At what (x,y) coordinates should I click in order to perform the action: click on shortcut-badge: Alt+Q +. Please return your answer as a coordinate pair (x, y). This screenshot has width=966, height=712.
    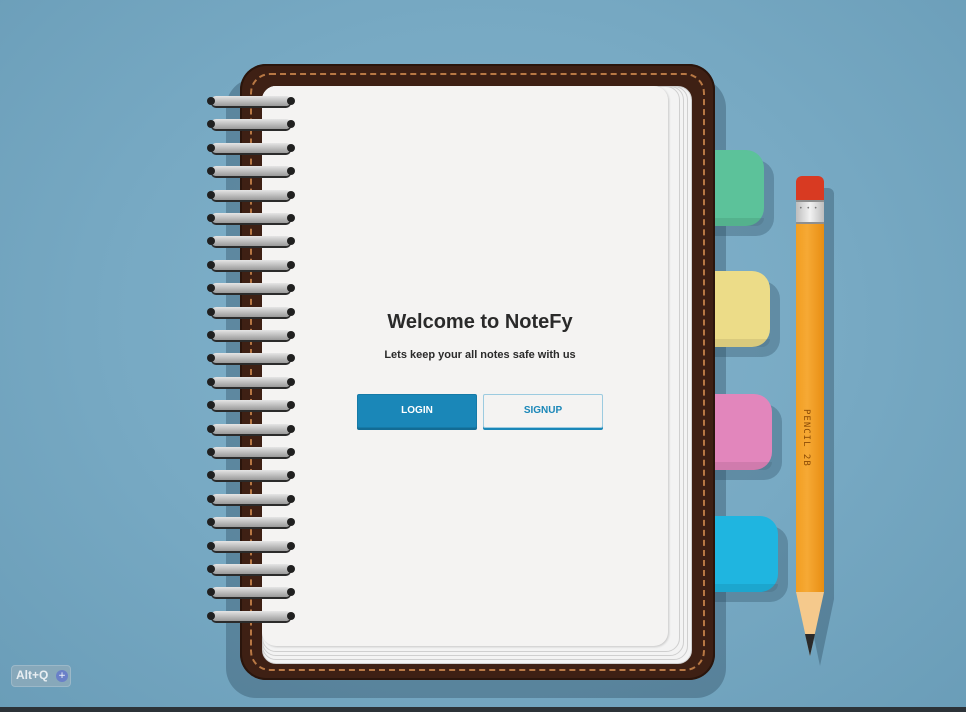
    Looking at the image, I should click on (41, 676).